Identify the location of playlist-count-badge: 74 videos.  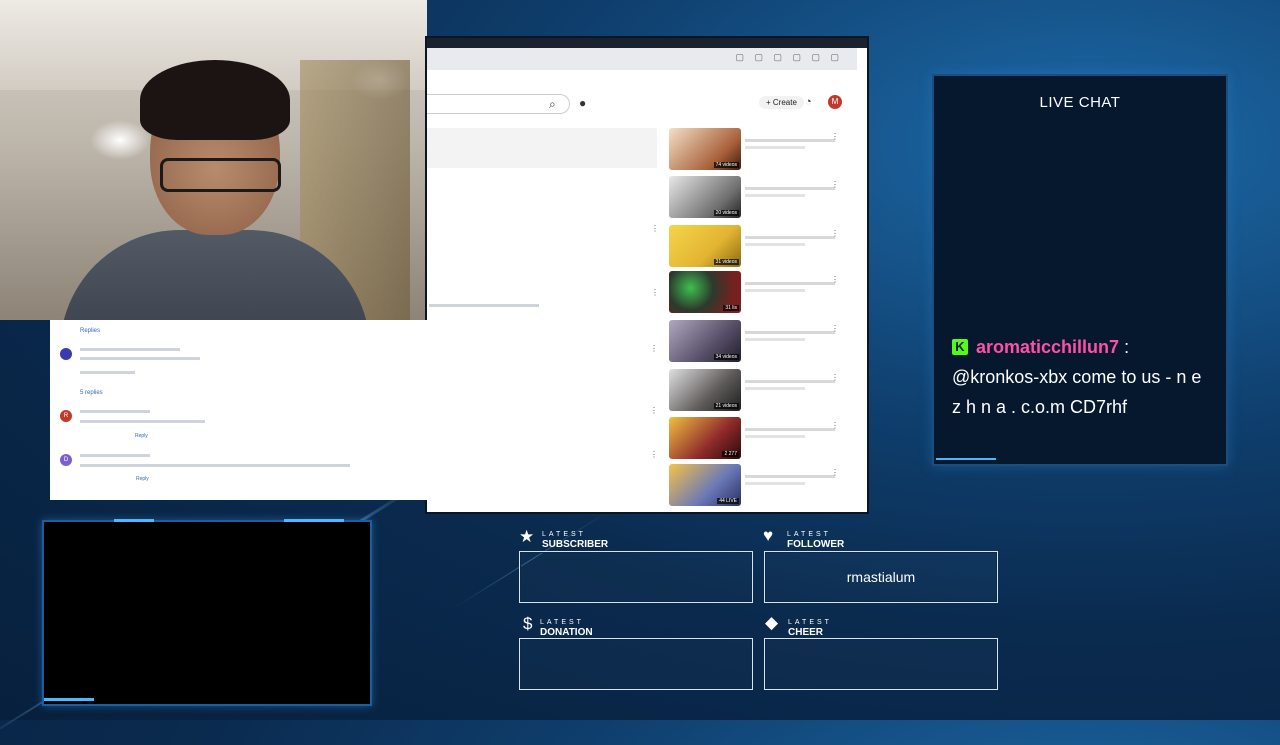
(726, 165).